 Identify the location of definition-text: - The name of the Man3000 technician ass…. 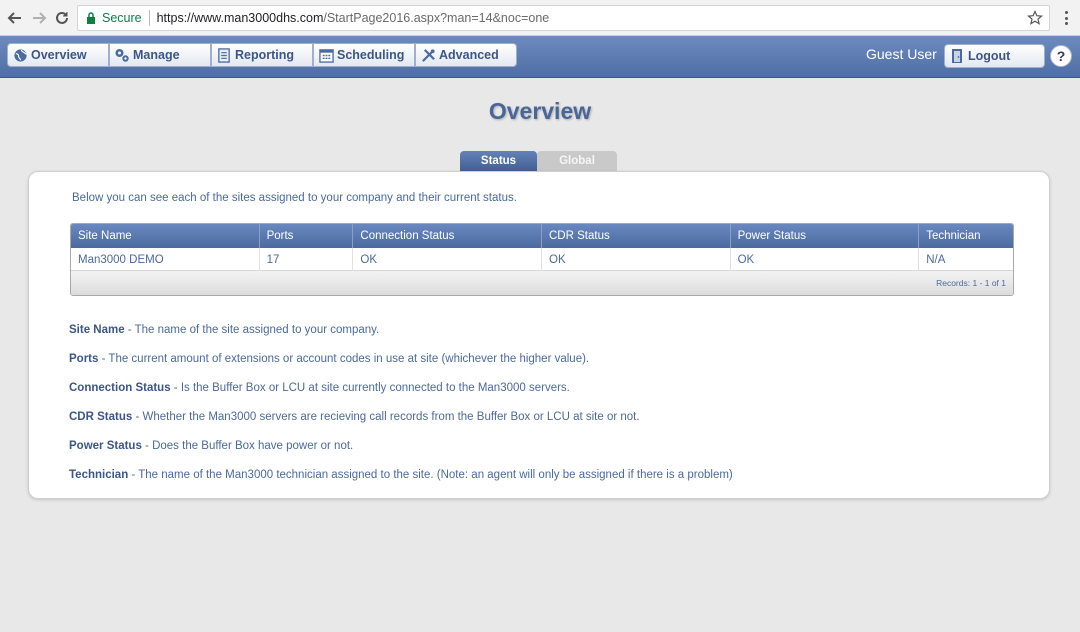
(430, 475).